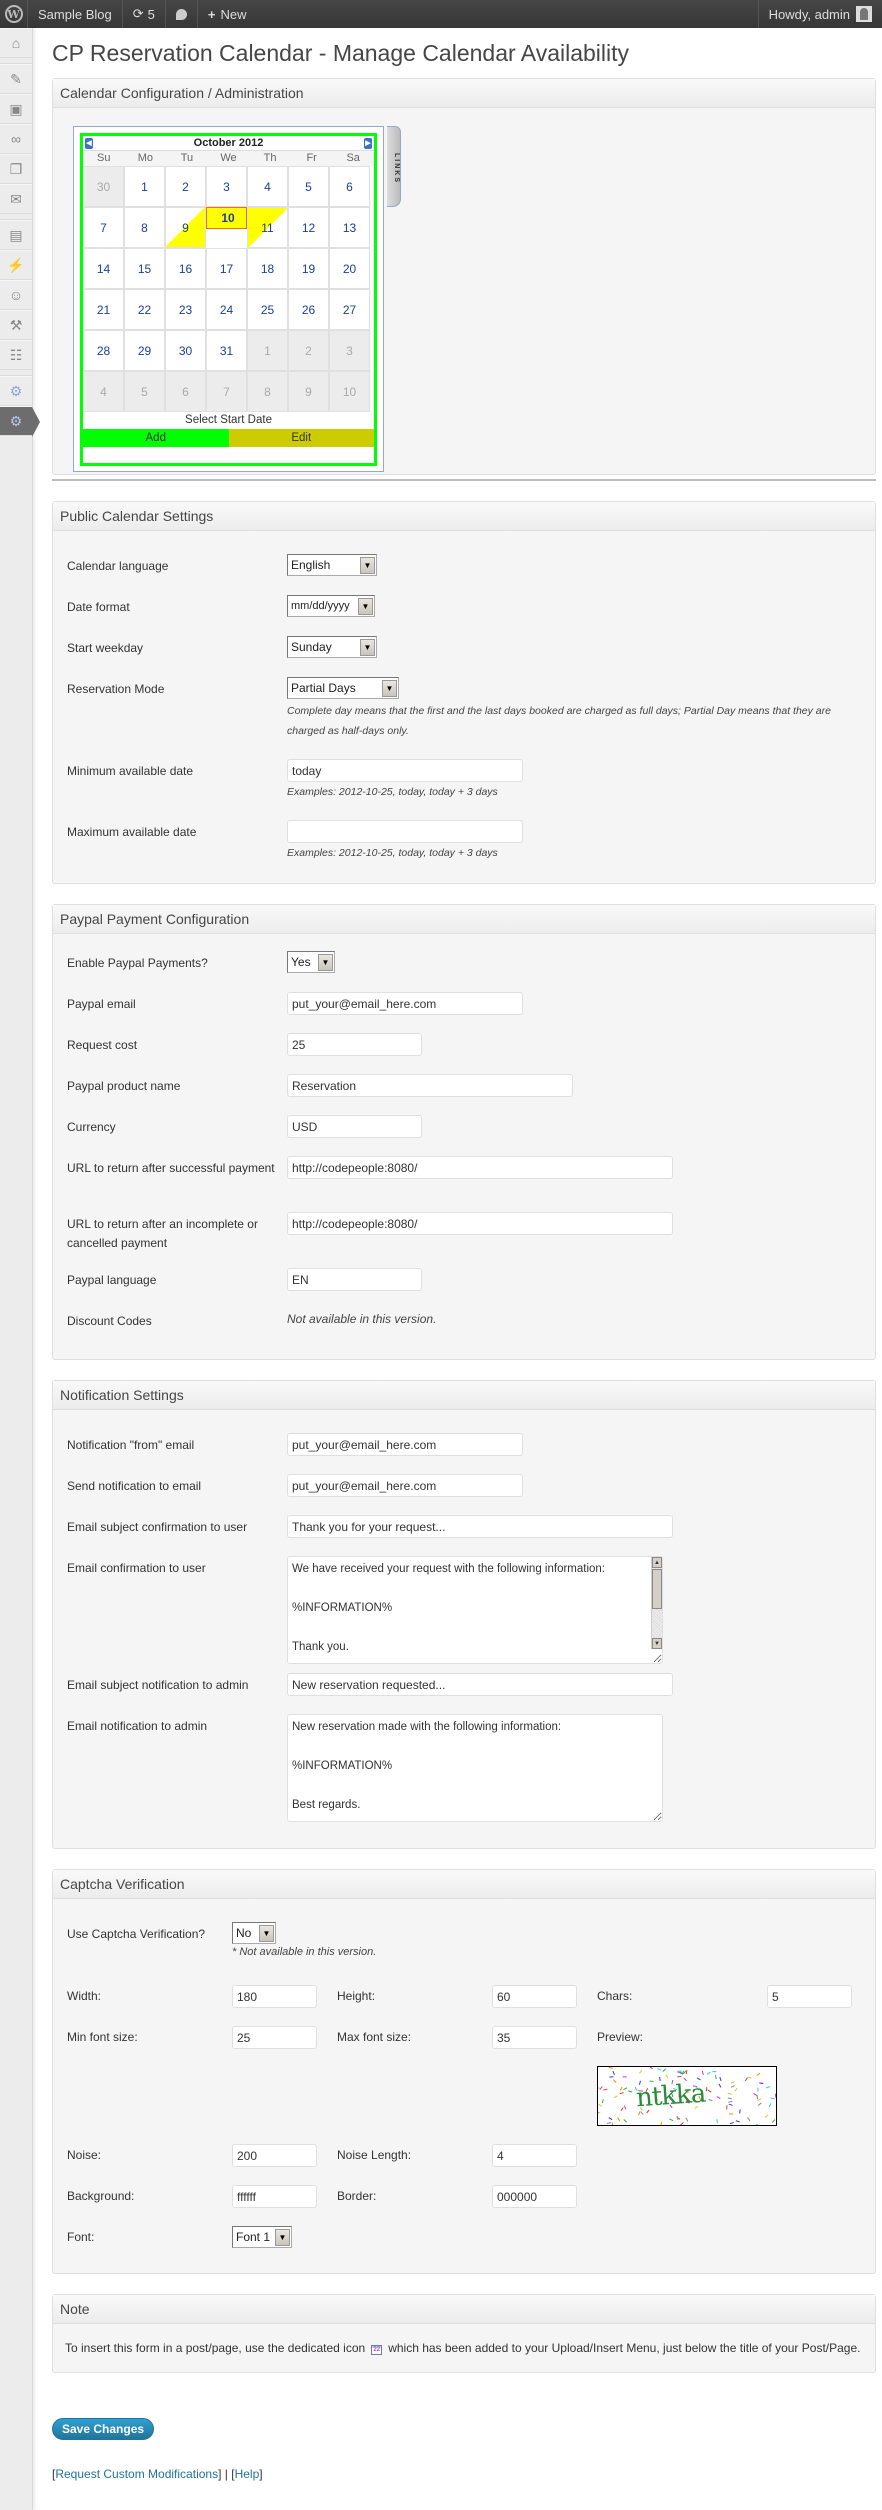 The image size is (882, 2510). Describe the element at coordinates (16, 139) in the screenshot. I see `sidebar-item-links: ∞` at that location.